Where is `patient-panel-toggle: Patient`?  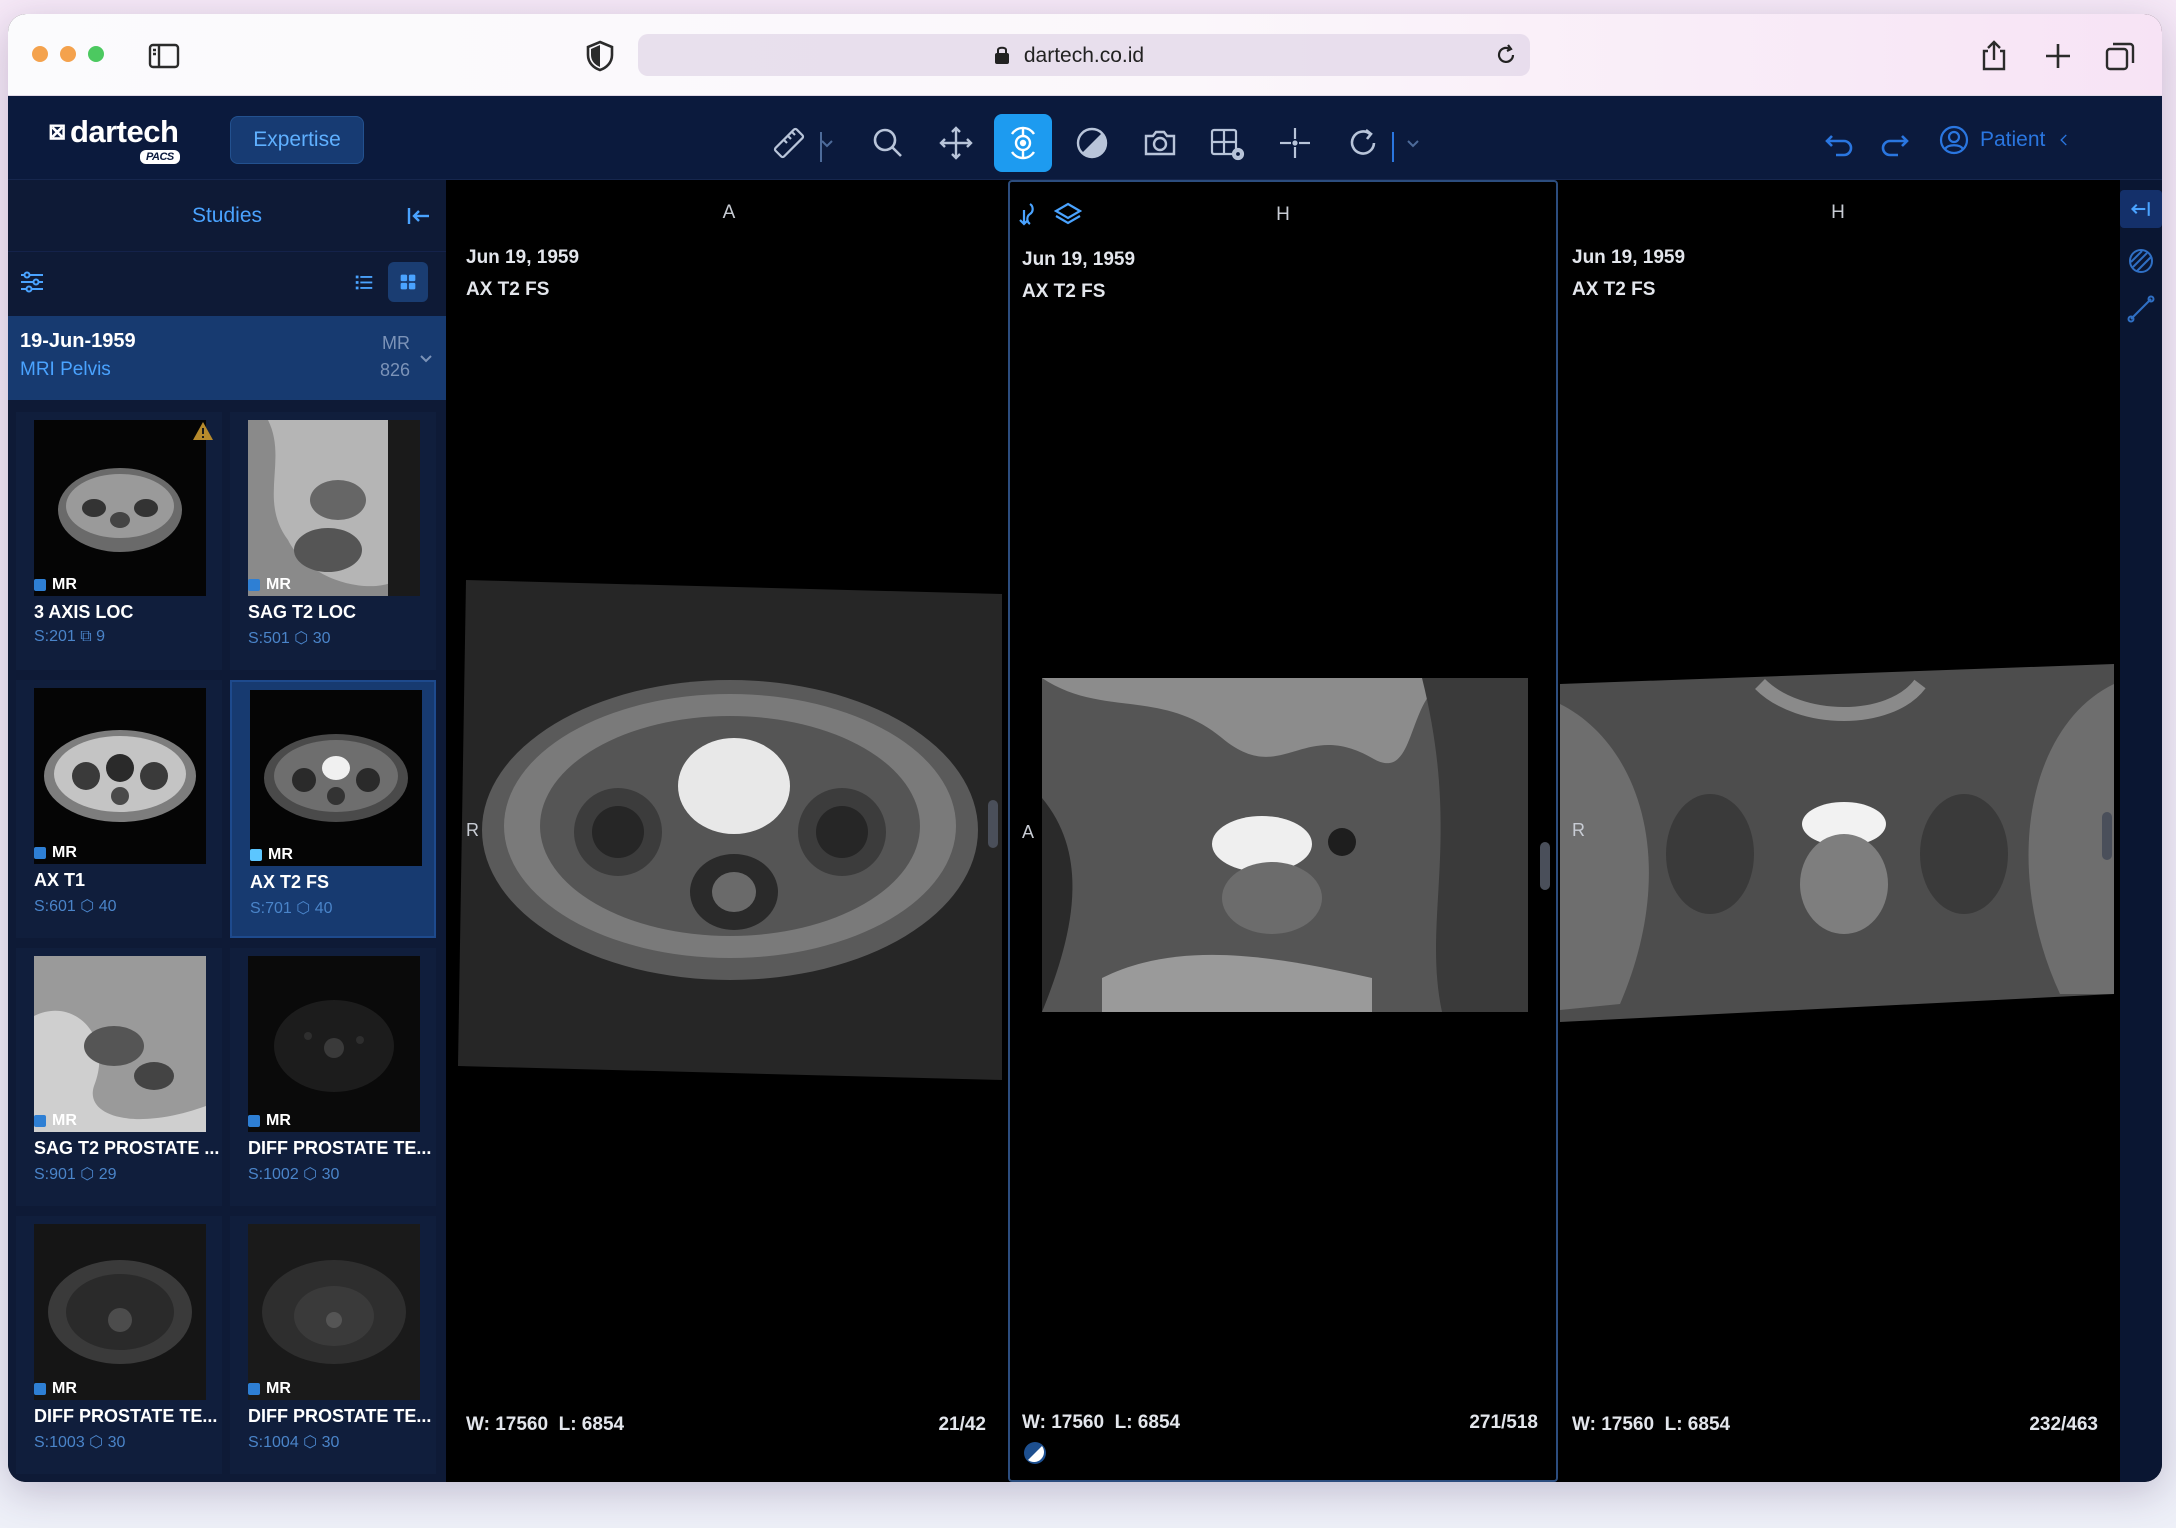
patient-panel-toggle: Patient is located at coordinates (2005, 140).